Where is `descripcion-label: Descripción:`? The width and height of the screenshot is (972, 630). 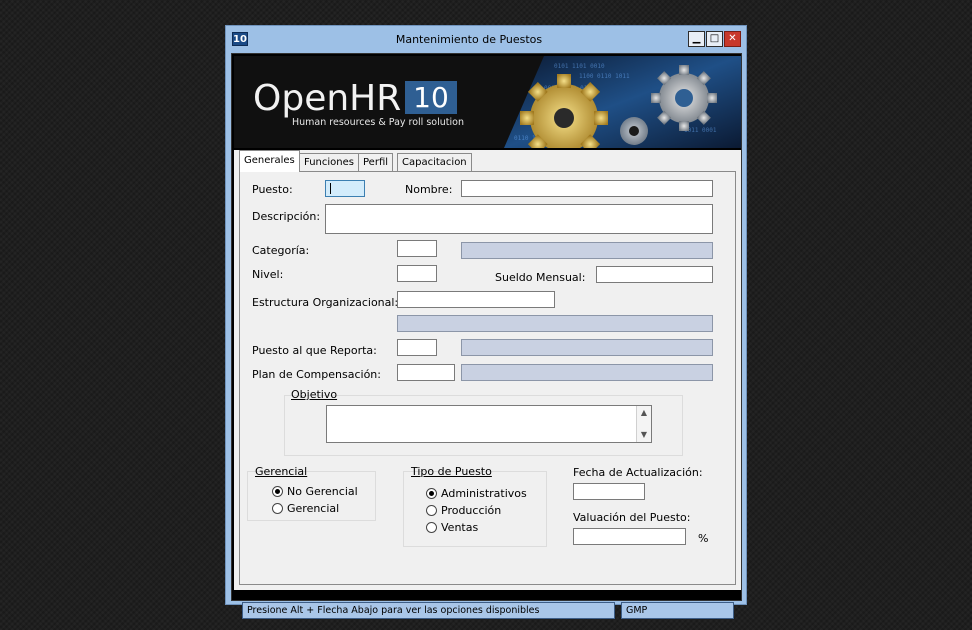
descripcion-label: Descripción: is located at coordinates (286, 216).